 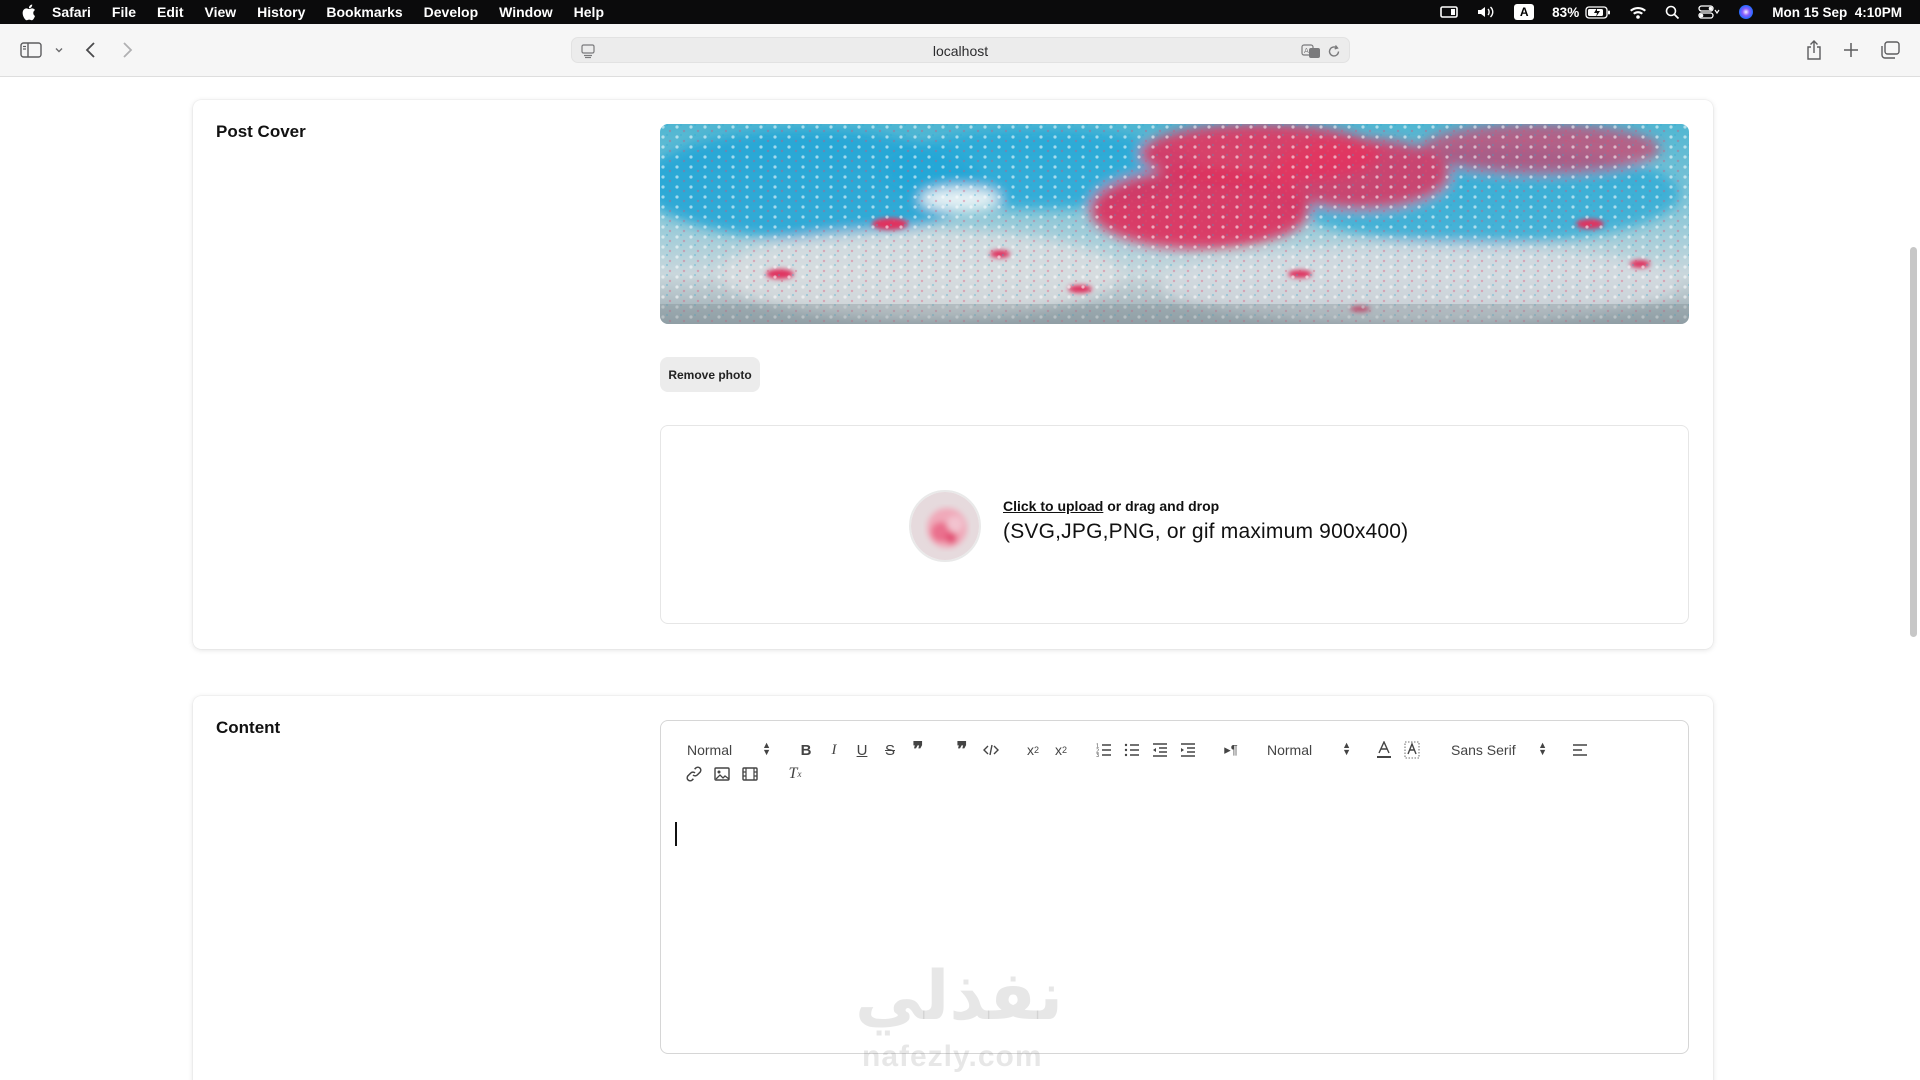 I want to click on tab-overview-icon, so click(x=1890, y=50).